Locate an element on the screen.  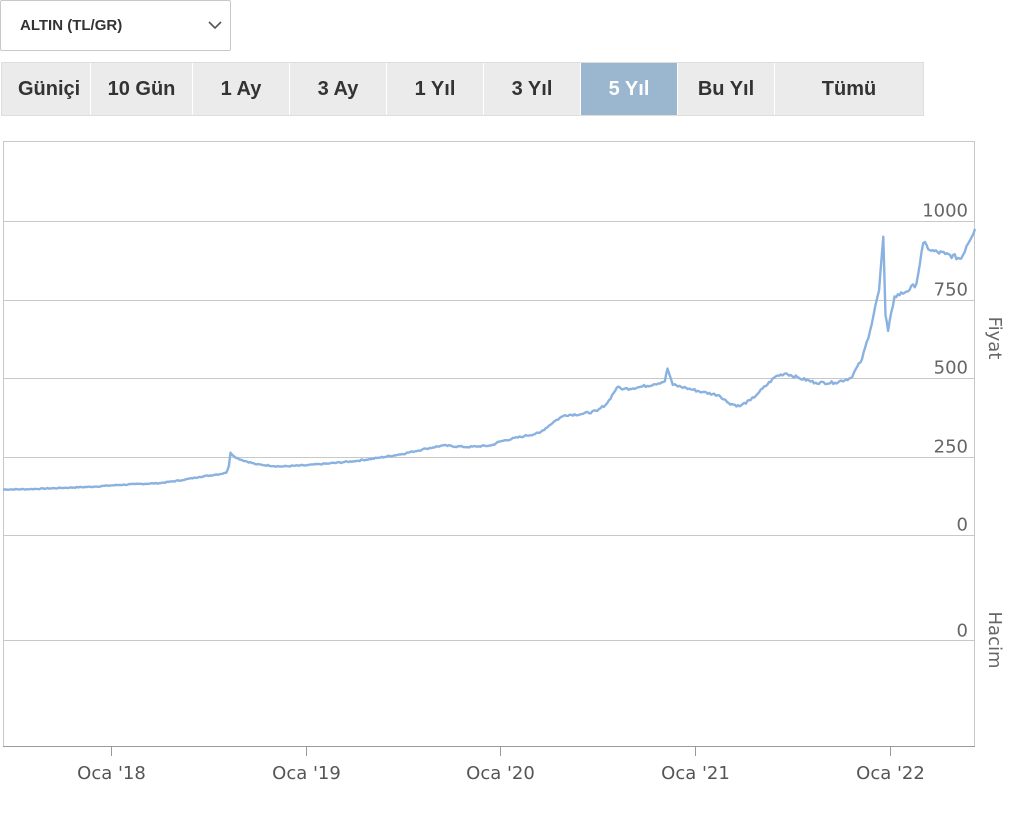
tab-1-yil: 1 Yıl is located at coordinates (435, 89).